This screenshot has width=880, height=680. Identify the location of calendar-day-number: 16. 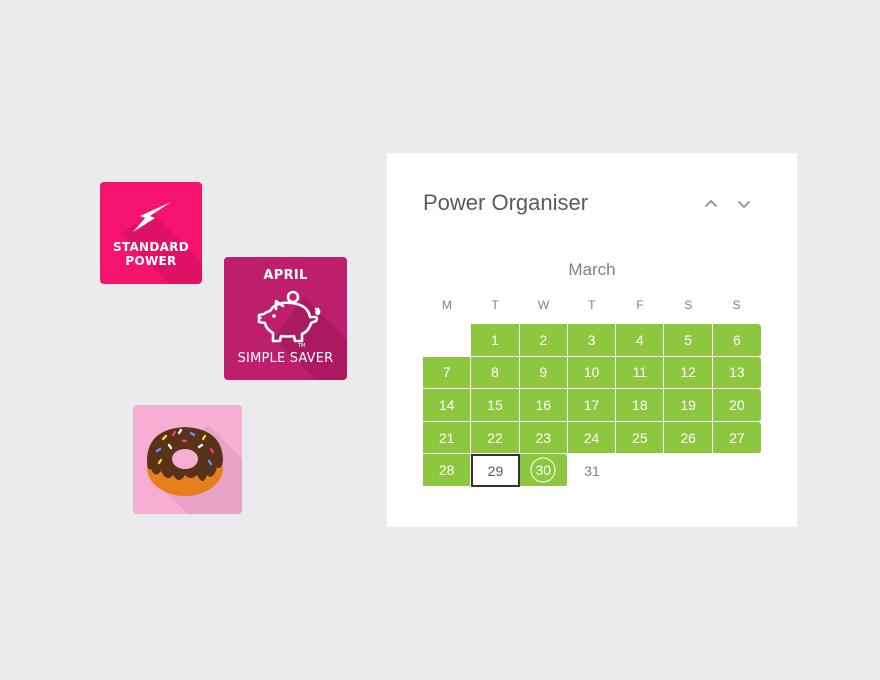
(543, 404).